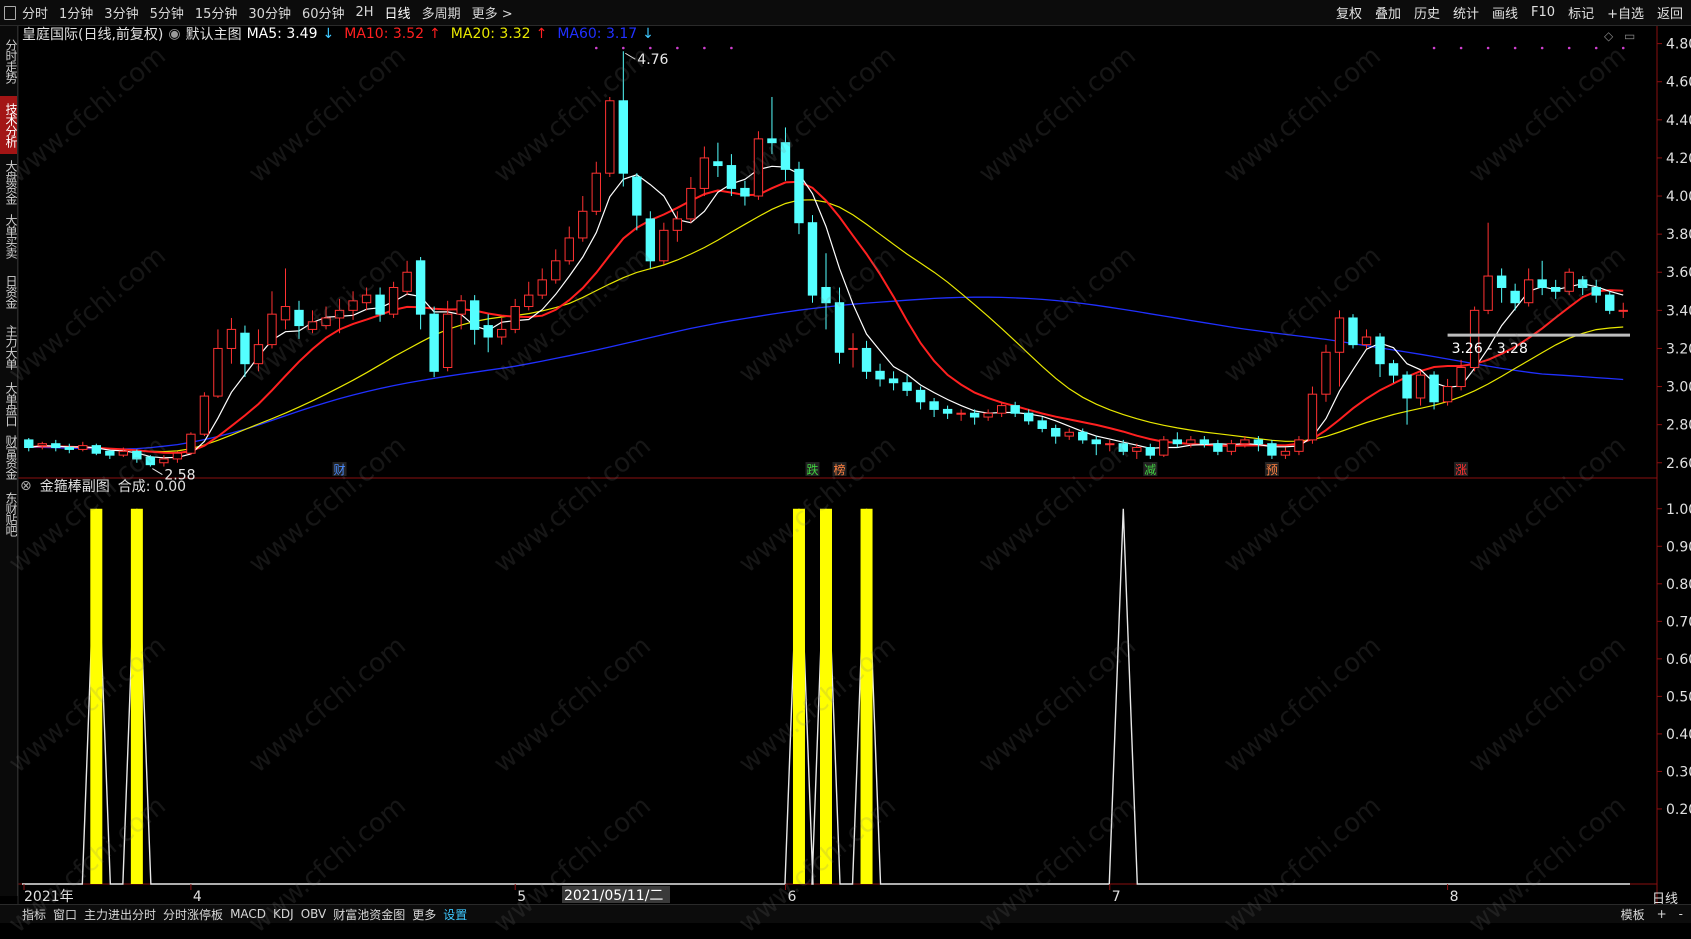  I want to click on period-tab-7: 2H, so click(365, 12).